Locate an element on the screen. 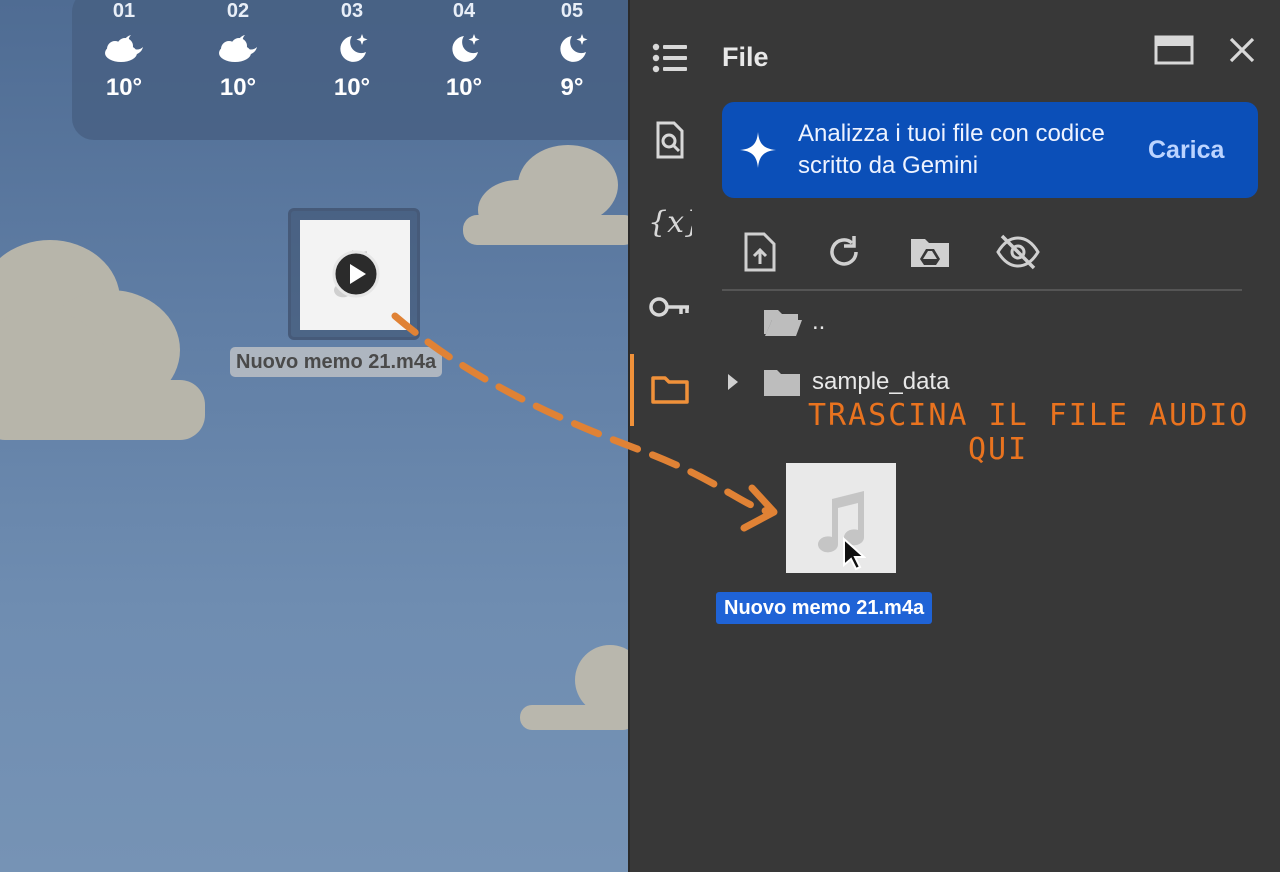  open-folder-icon is located at coordinates (783, 323).